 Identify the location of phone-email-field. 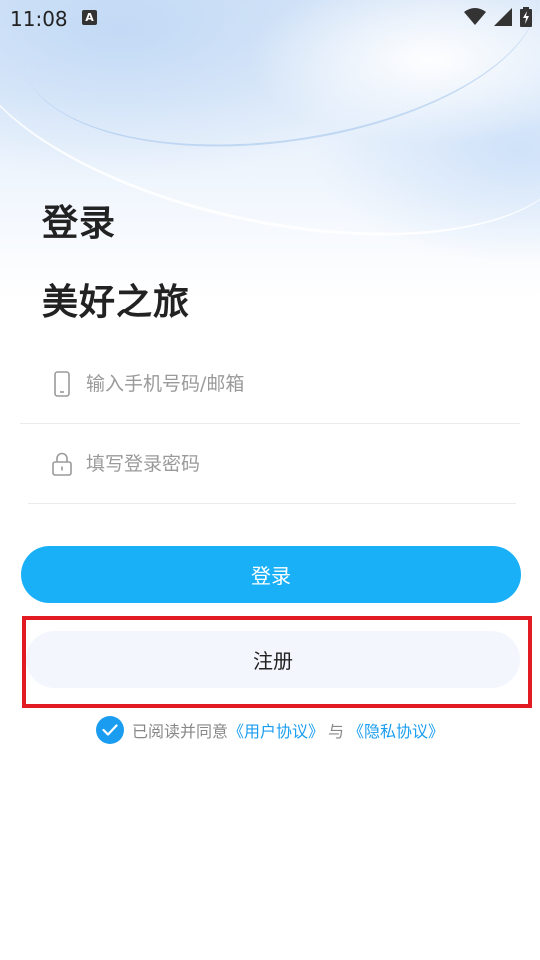
(270, 384).